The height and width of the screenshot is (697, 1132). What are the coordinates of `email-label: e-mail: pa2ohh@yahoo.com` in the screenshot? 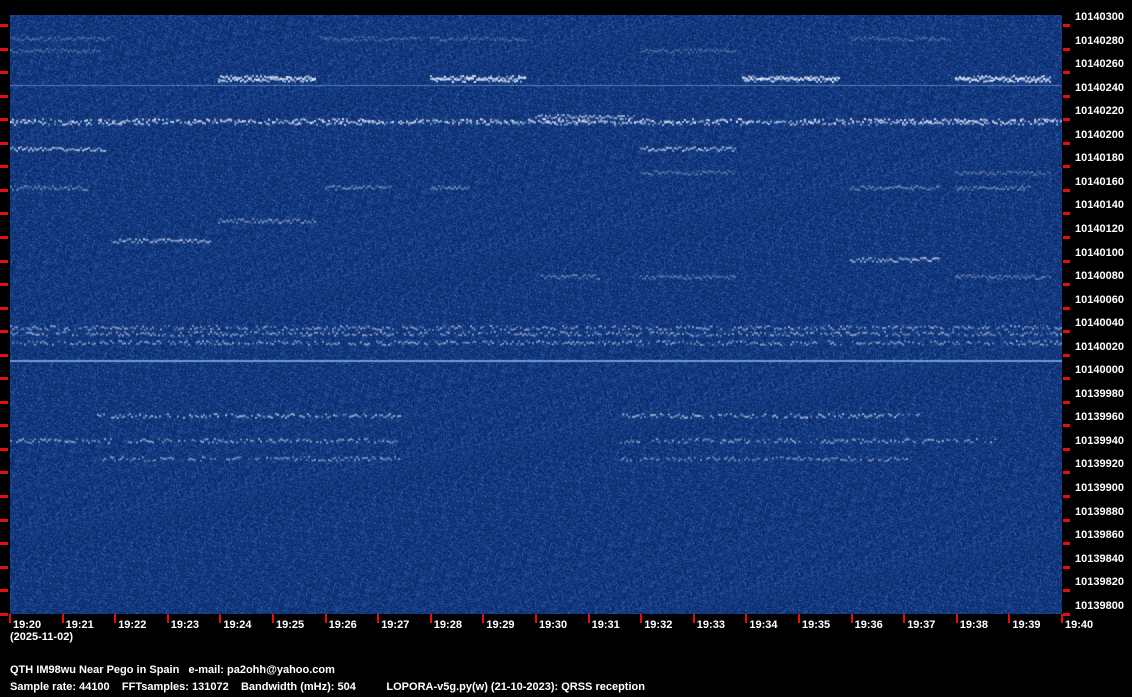 It's located at (261, 670).